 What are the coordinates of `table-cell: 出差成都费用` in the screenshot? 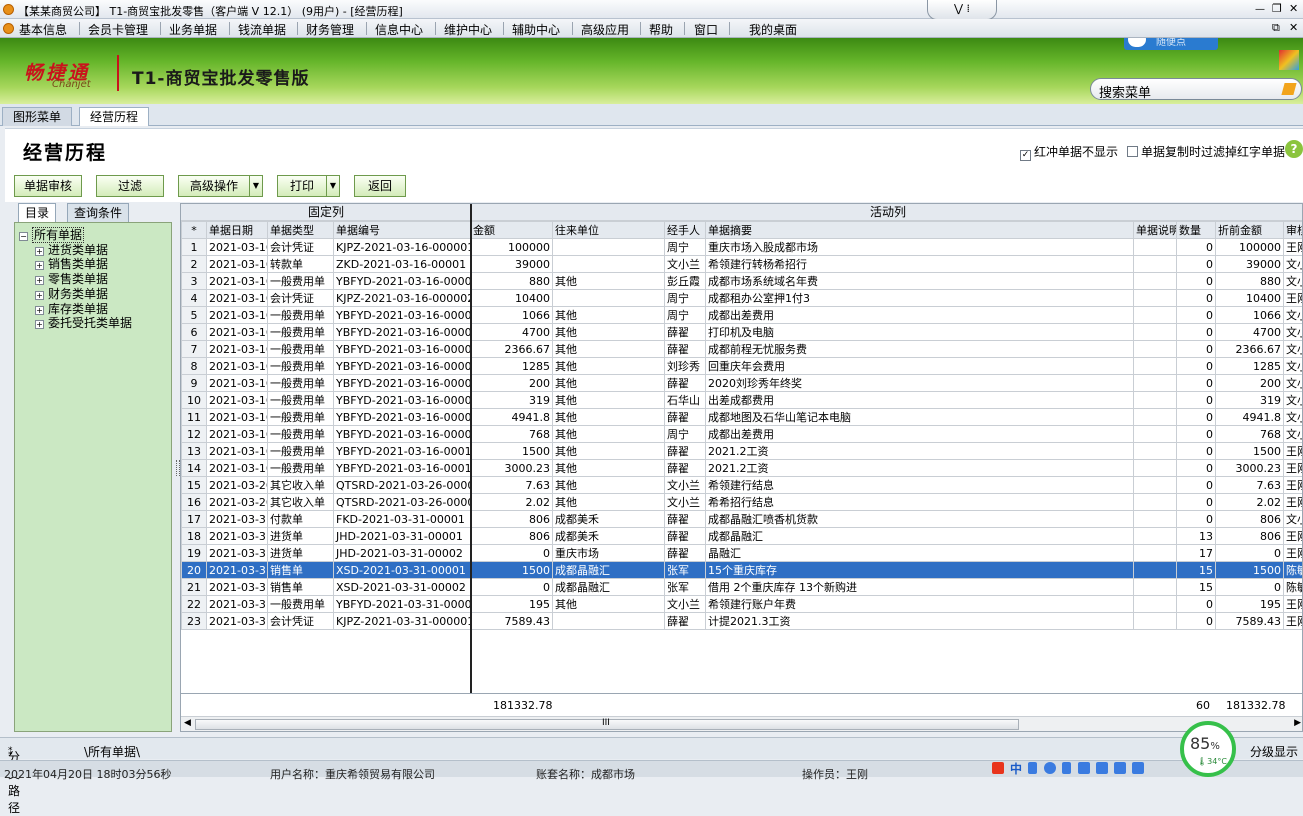 It's located at (920, 400).